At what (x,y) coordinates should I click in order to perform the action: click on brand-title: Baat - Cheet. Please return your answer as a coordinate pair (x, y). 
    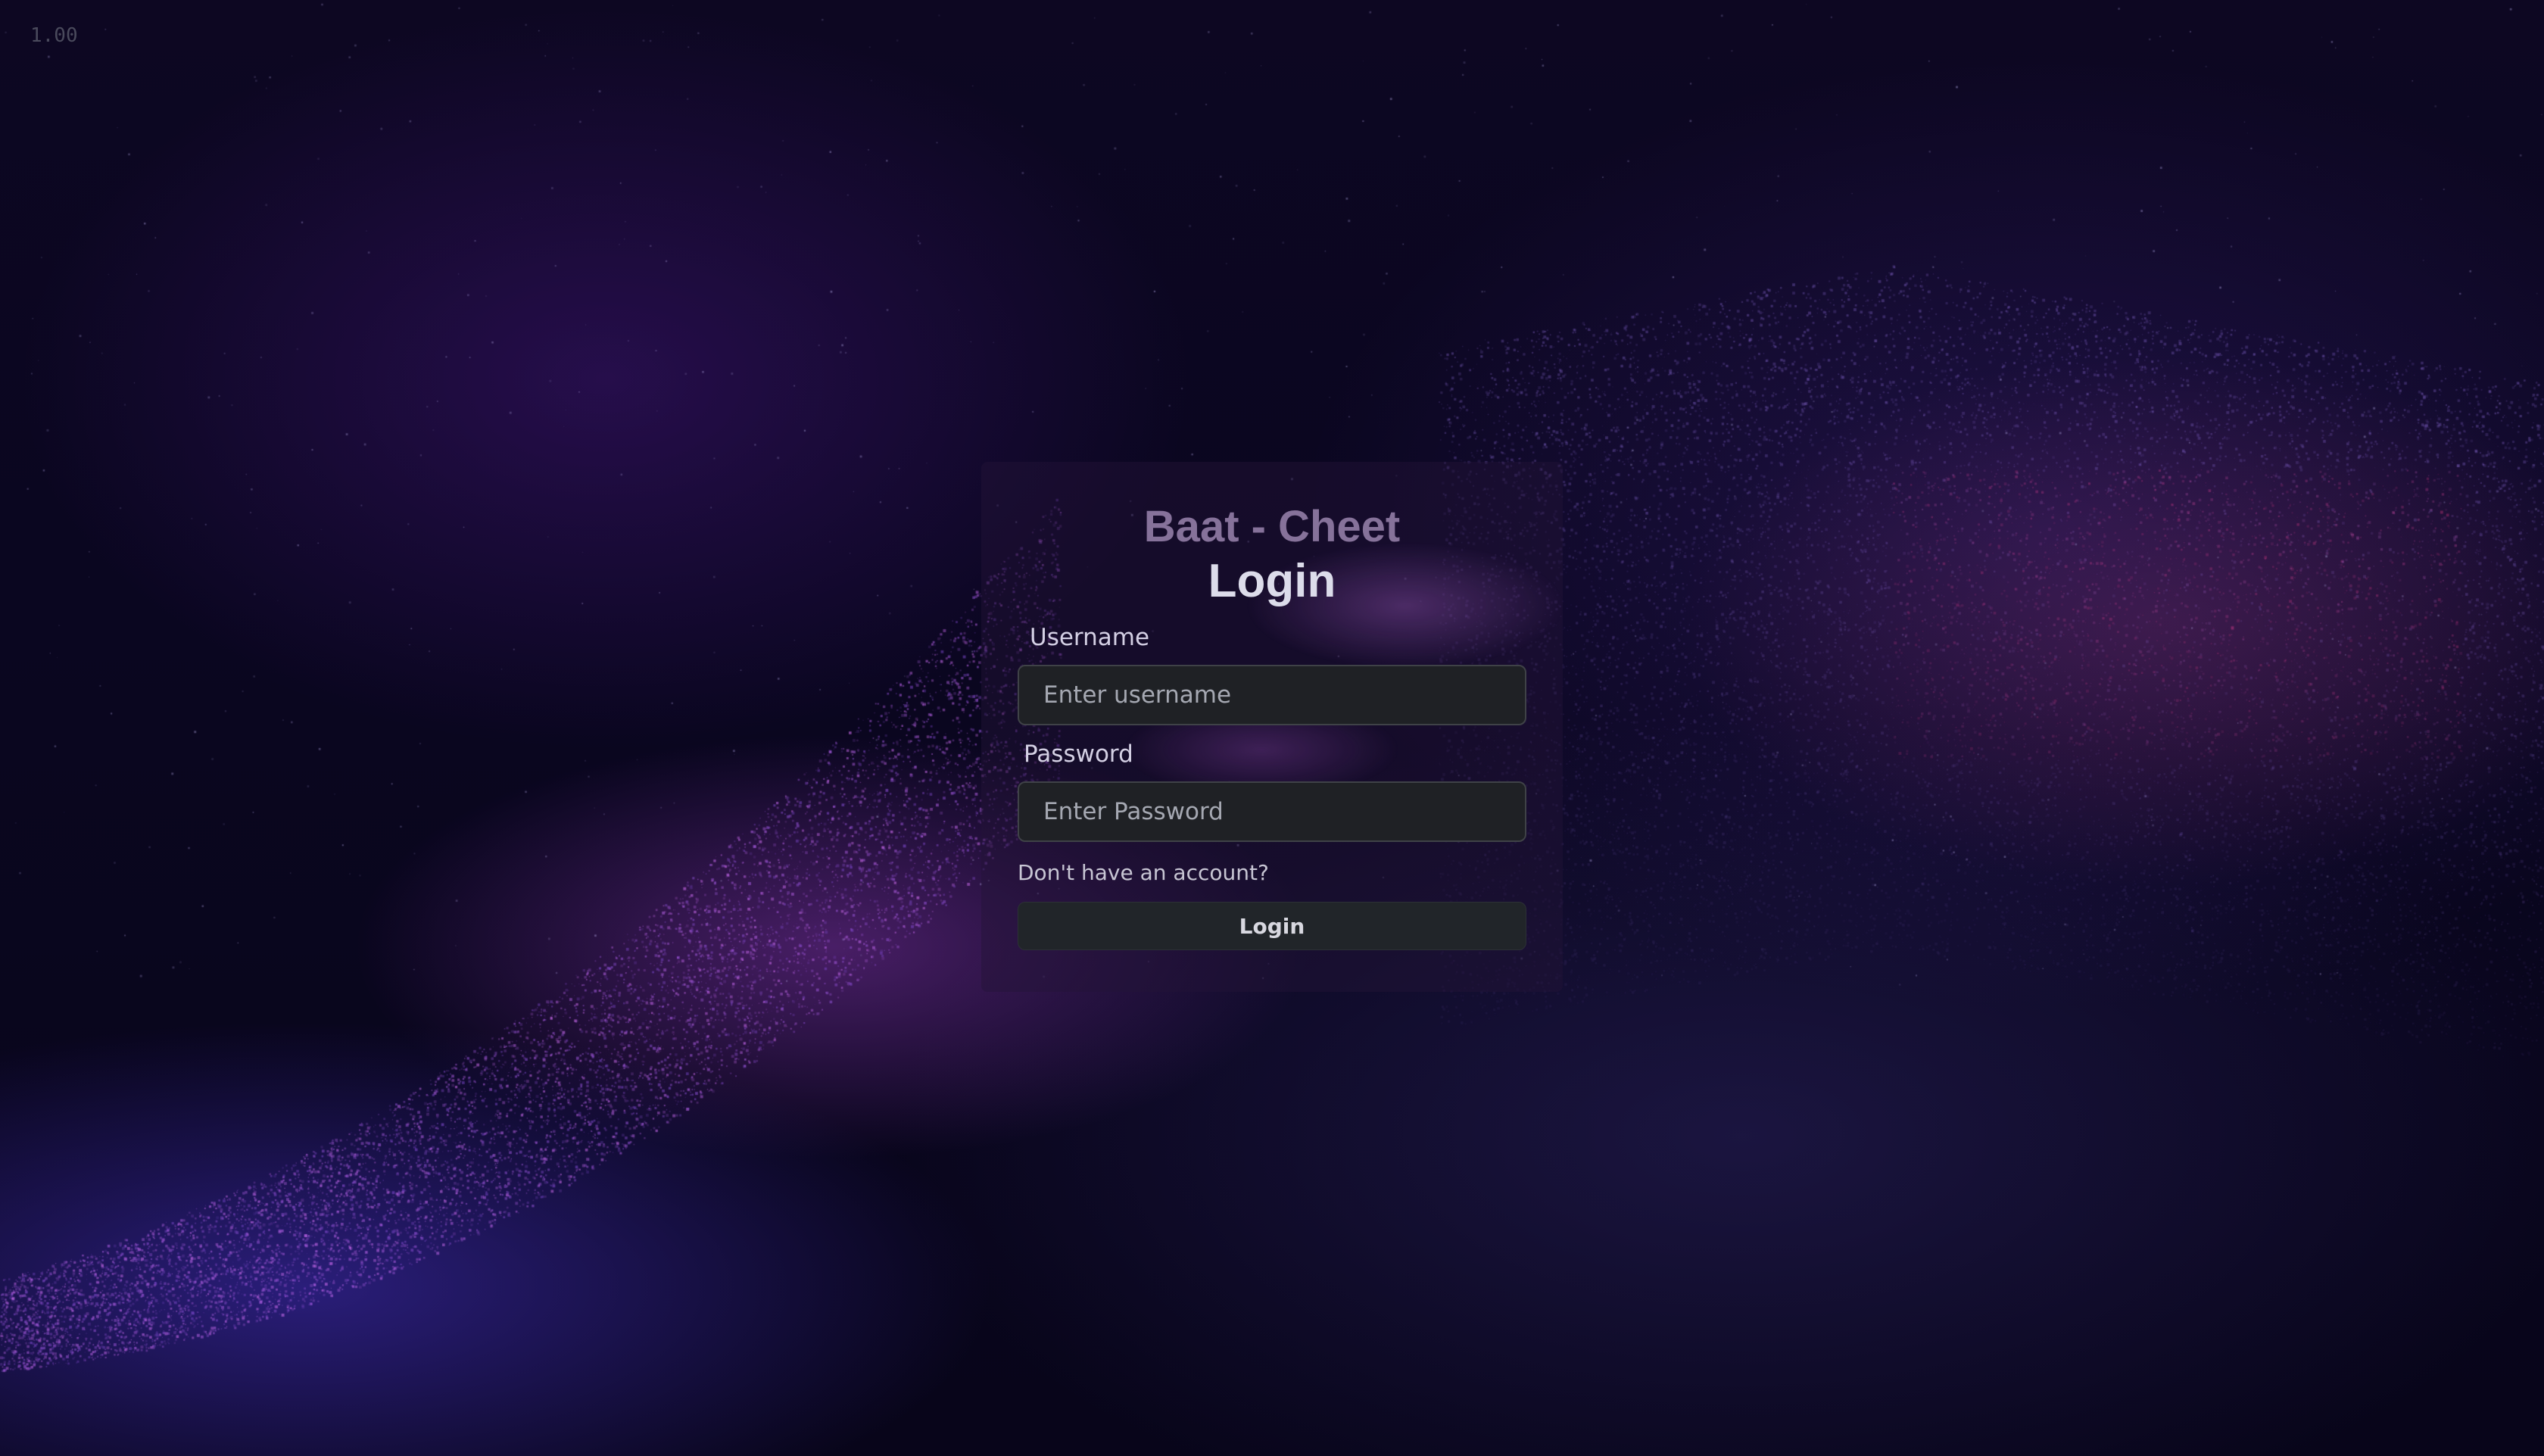
    Looking at the image, I should click on (1272, 526).